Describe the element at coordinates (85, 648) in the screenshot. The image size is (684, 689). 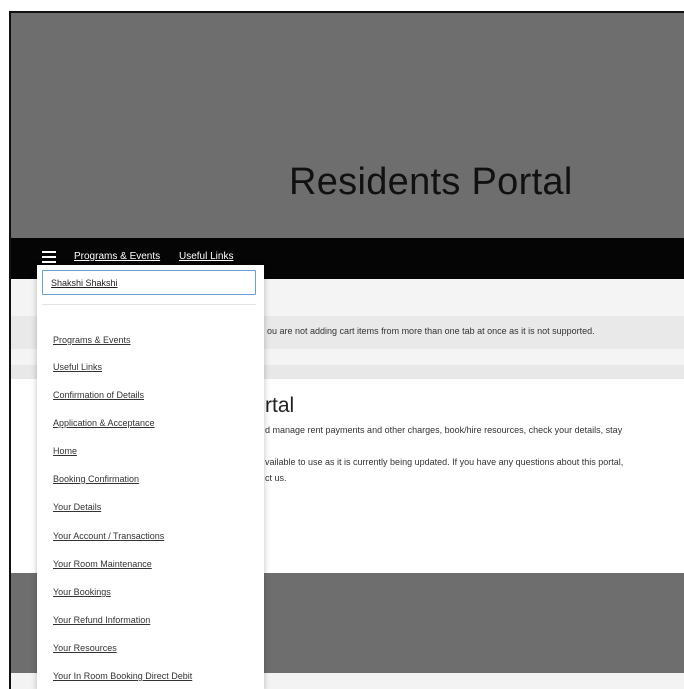
I see `menu-item-your-resources: Your Resources` at that location.